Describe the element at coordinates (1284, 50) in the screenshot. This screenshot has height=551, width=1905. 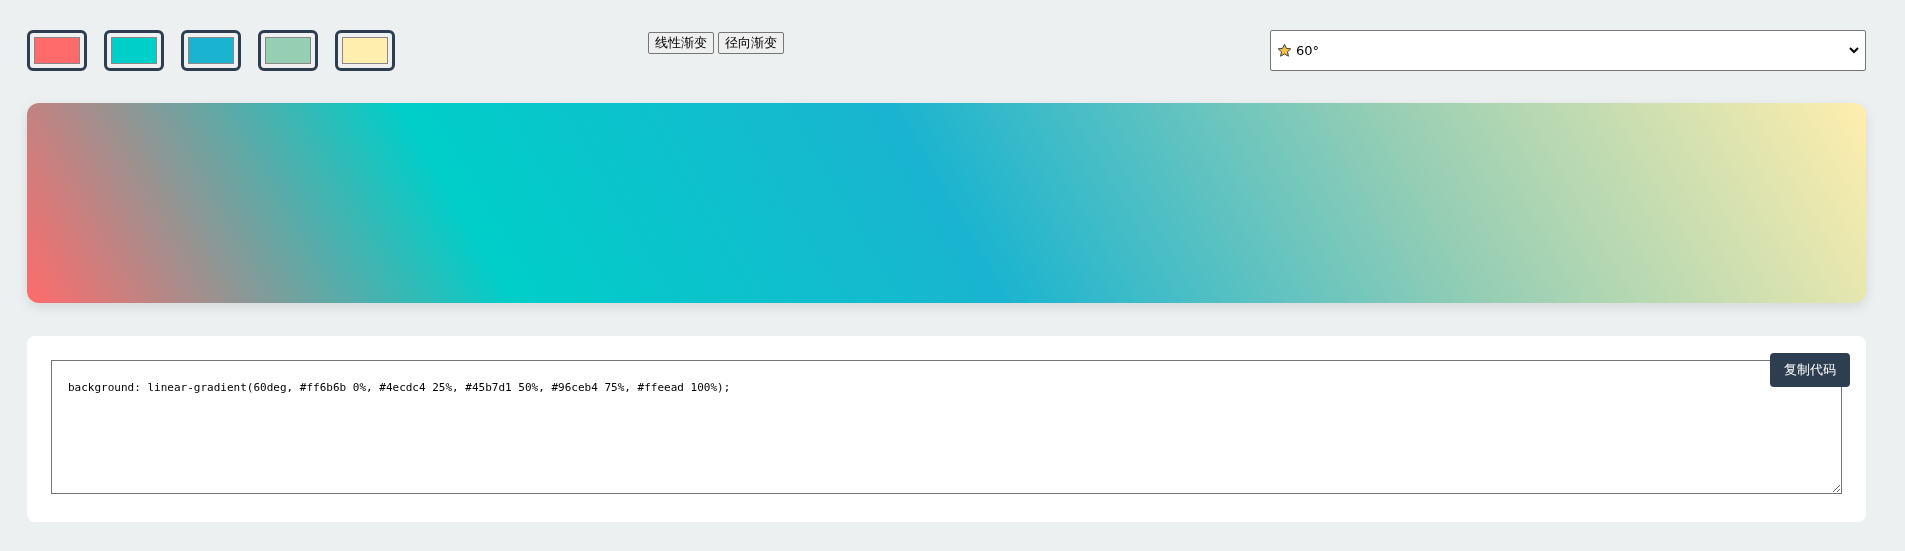
I see `star-icon` at that location.